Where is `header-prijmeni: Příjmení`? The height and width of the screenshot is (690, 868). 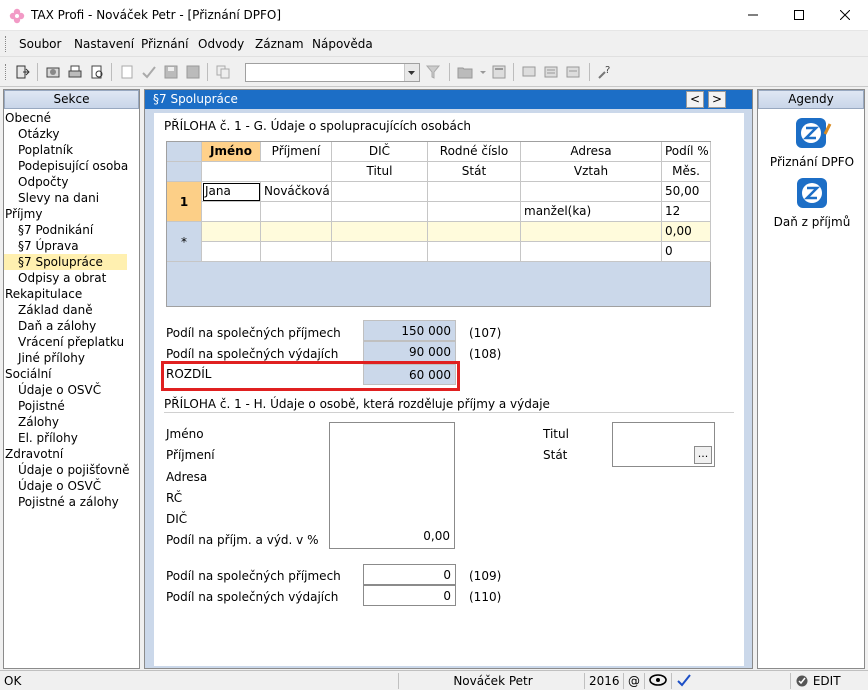 header-prijmeni: Příjmení is located at coordinates (296, 152).